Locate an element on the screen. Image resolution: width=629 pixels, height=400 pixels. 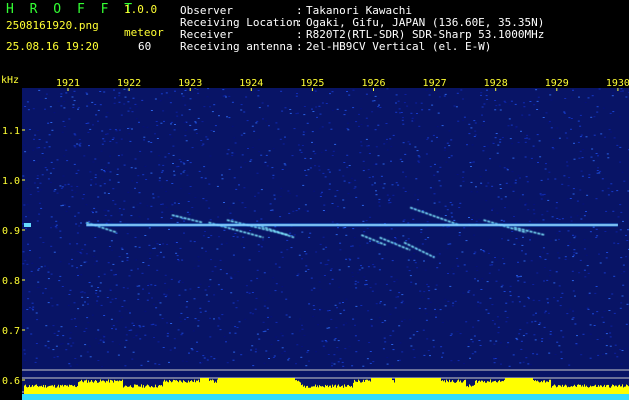
y-tick-label: 1.0 is located at coordinates (11, 181).